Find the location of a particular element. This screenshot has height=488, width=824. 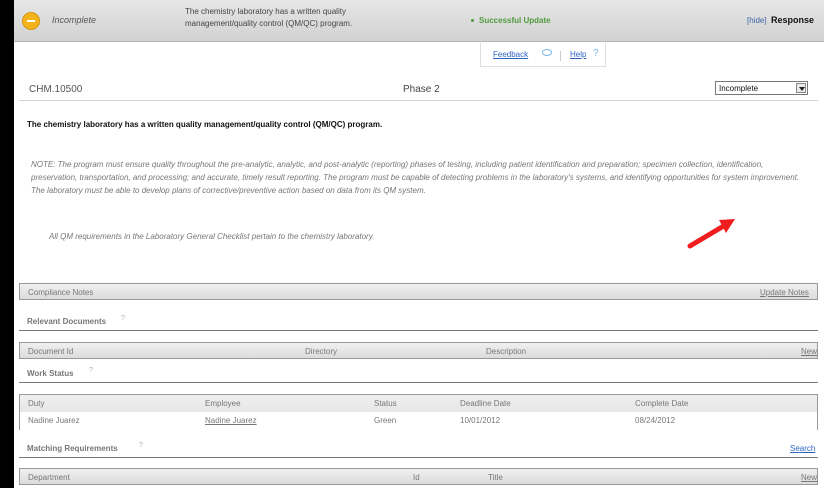

complete-date-cell: 08/24/2012 is located at coordinates (655, 420).